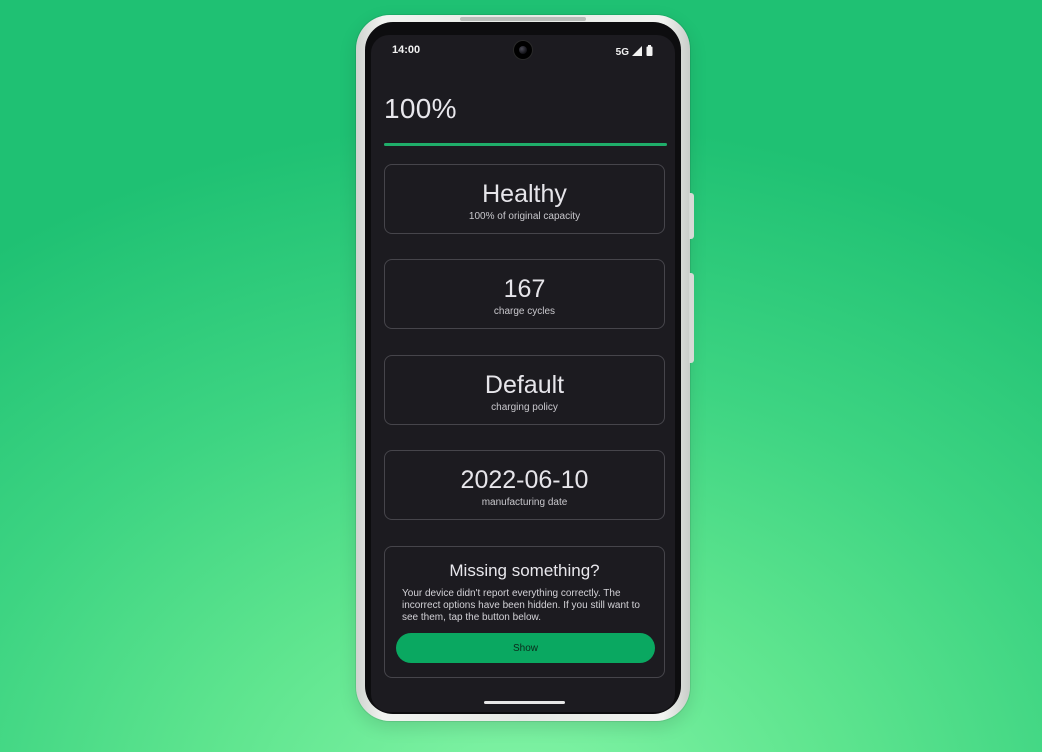  I want to click on status-time: 14:00, so click(406, 50).